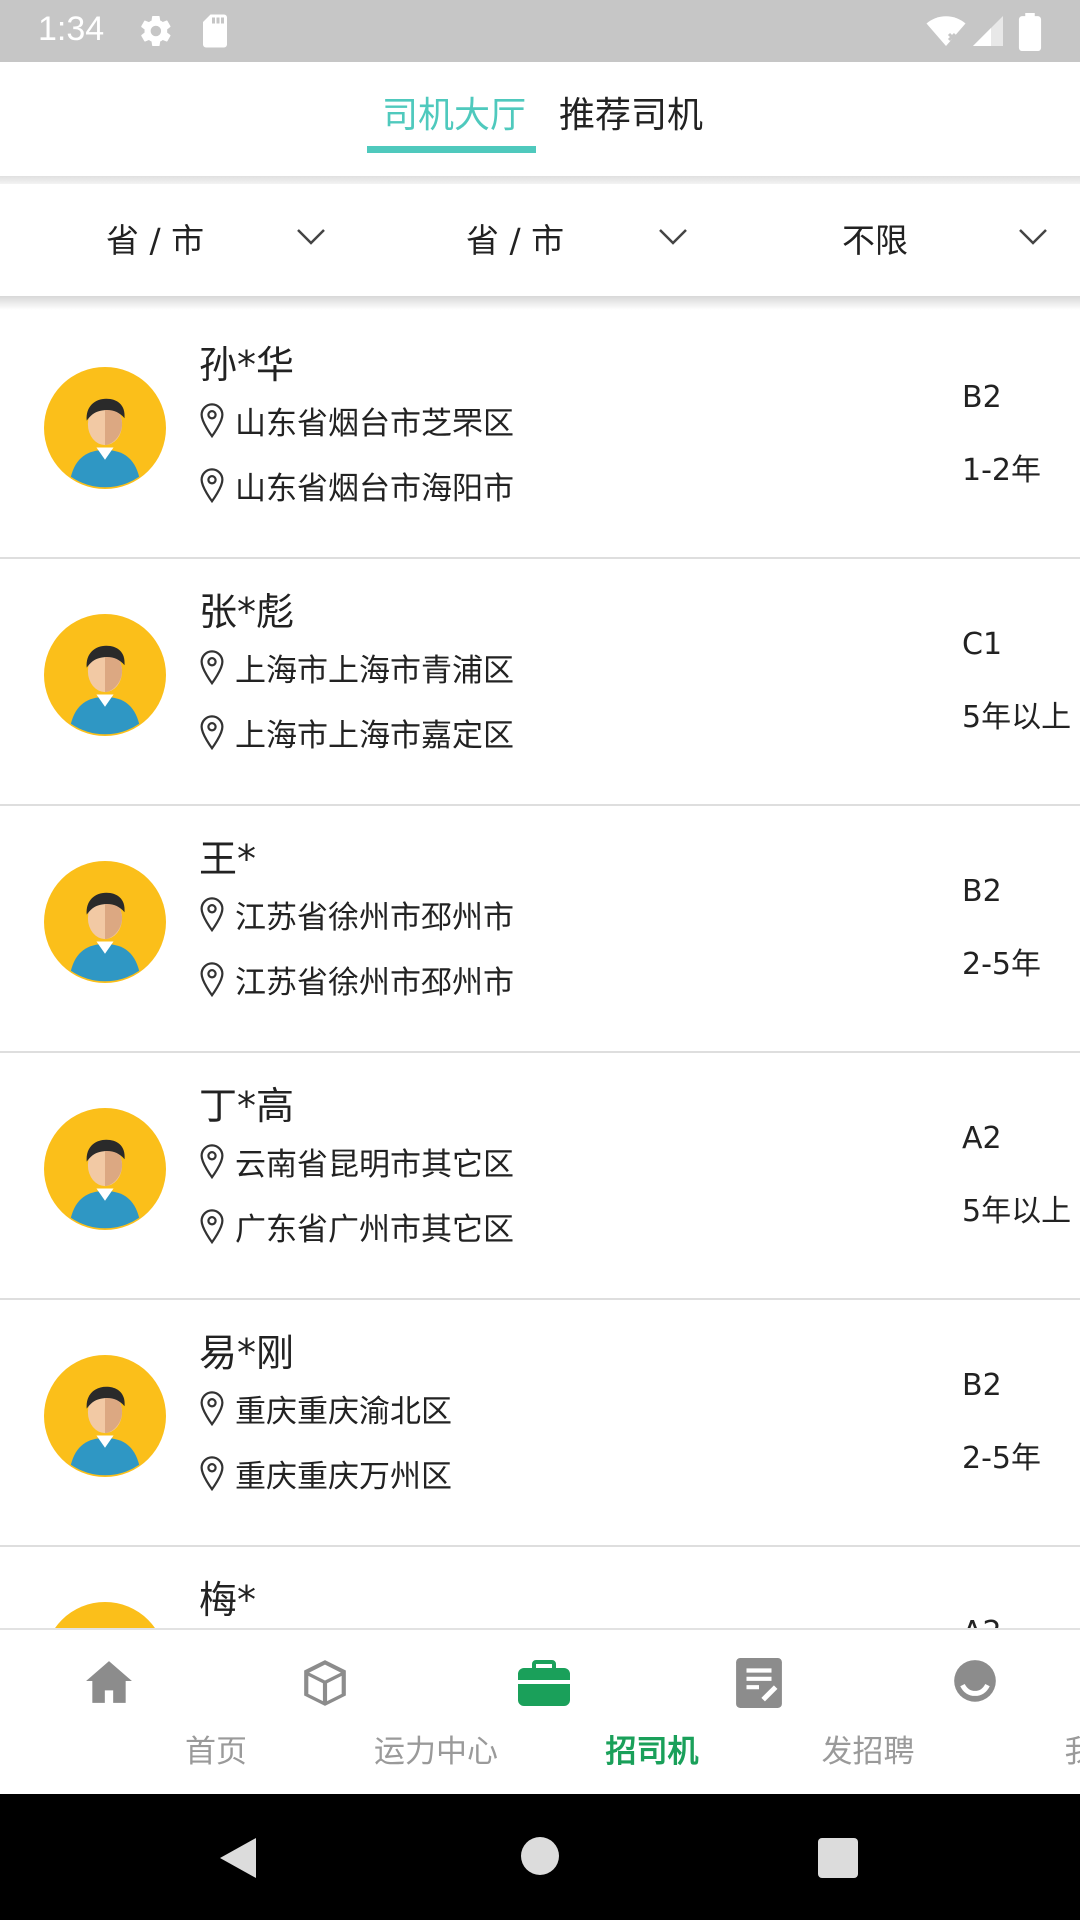  I want to click on tab-recommended-drivers: 推荐司机, so click(631, 112).